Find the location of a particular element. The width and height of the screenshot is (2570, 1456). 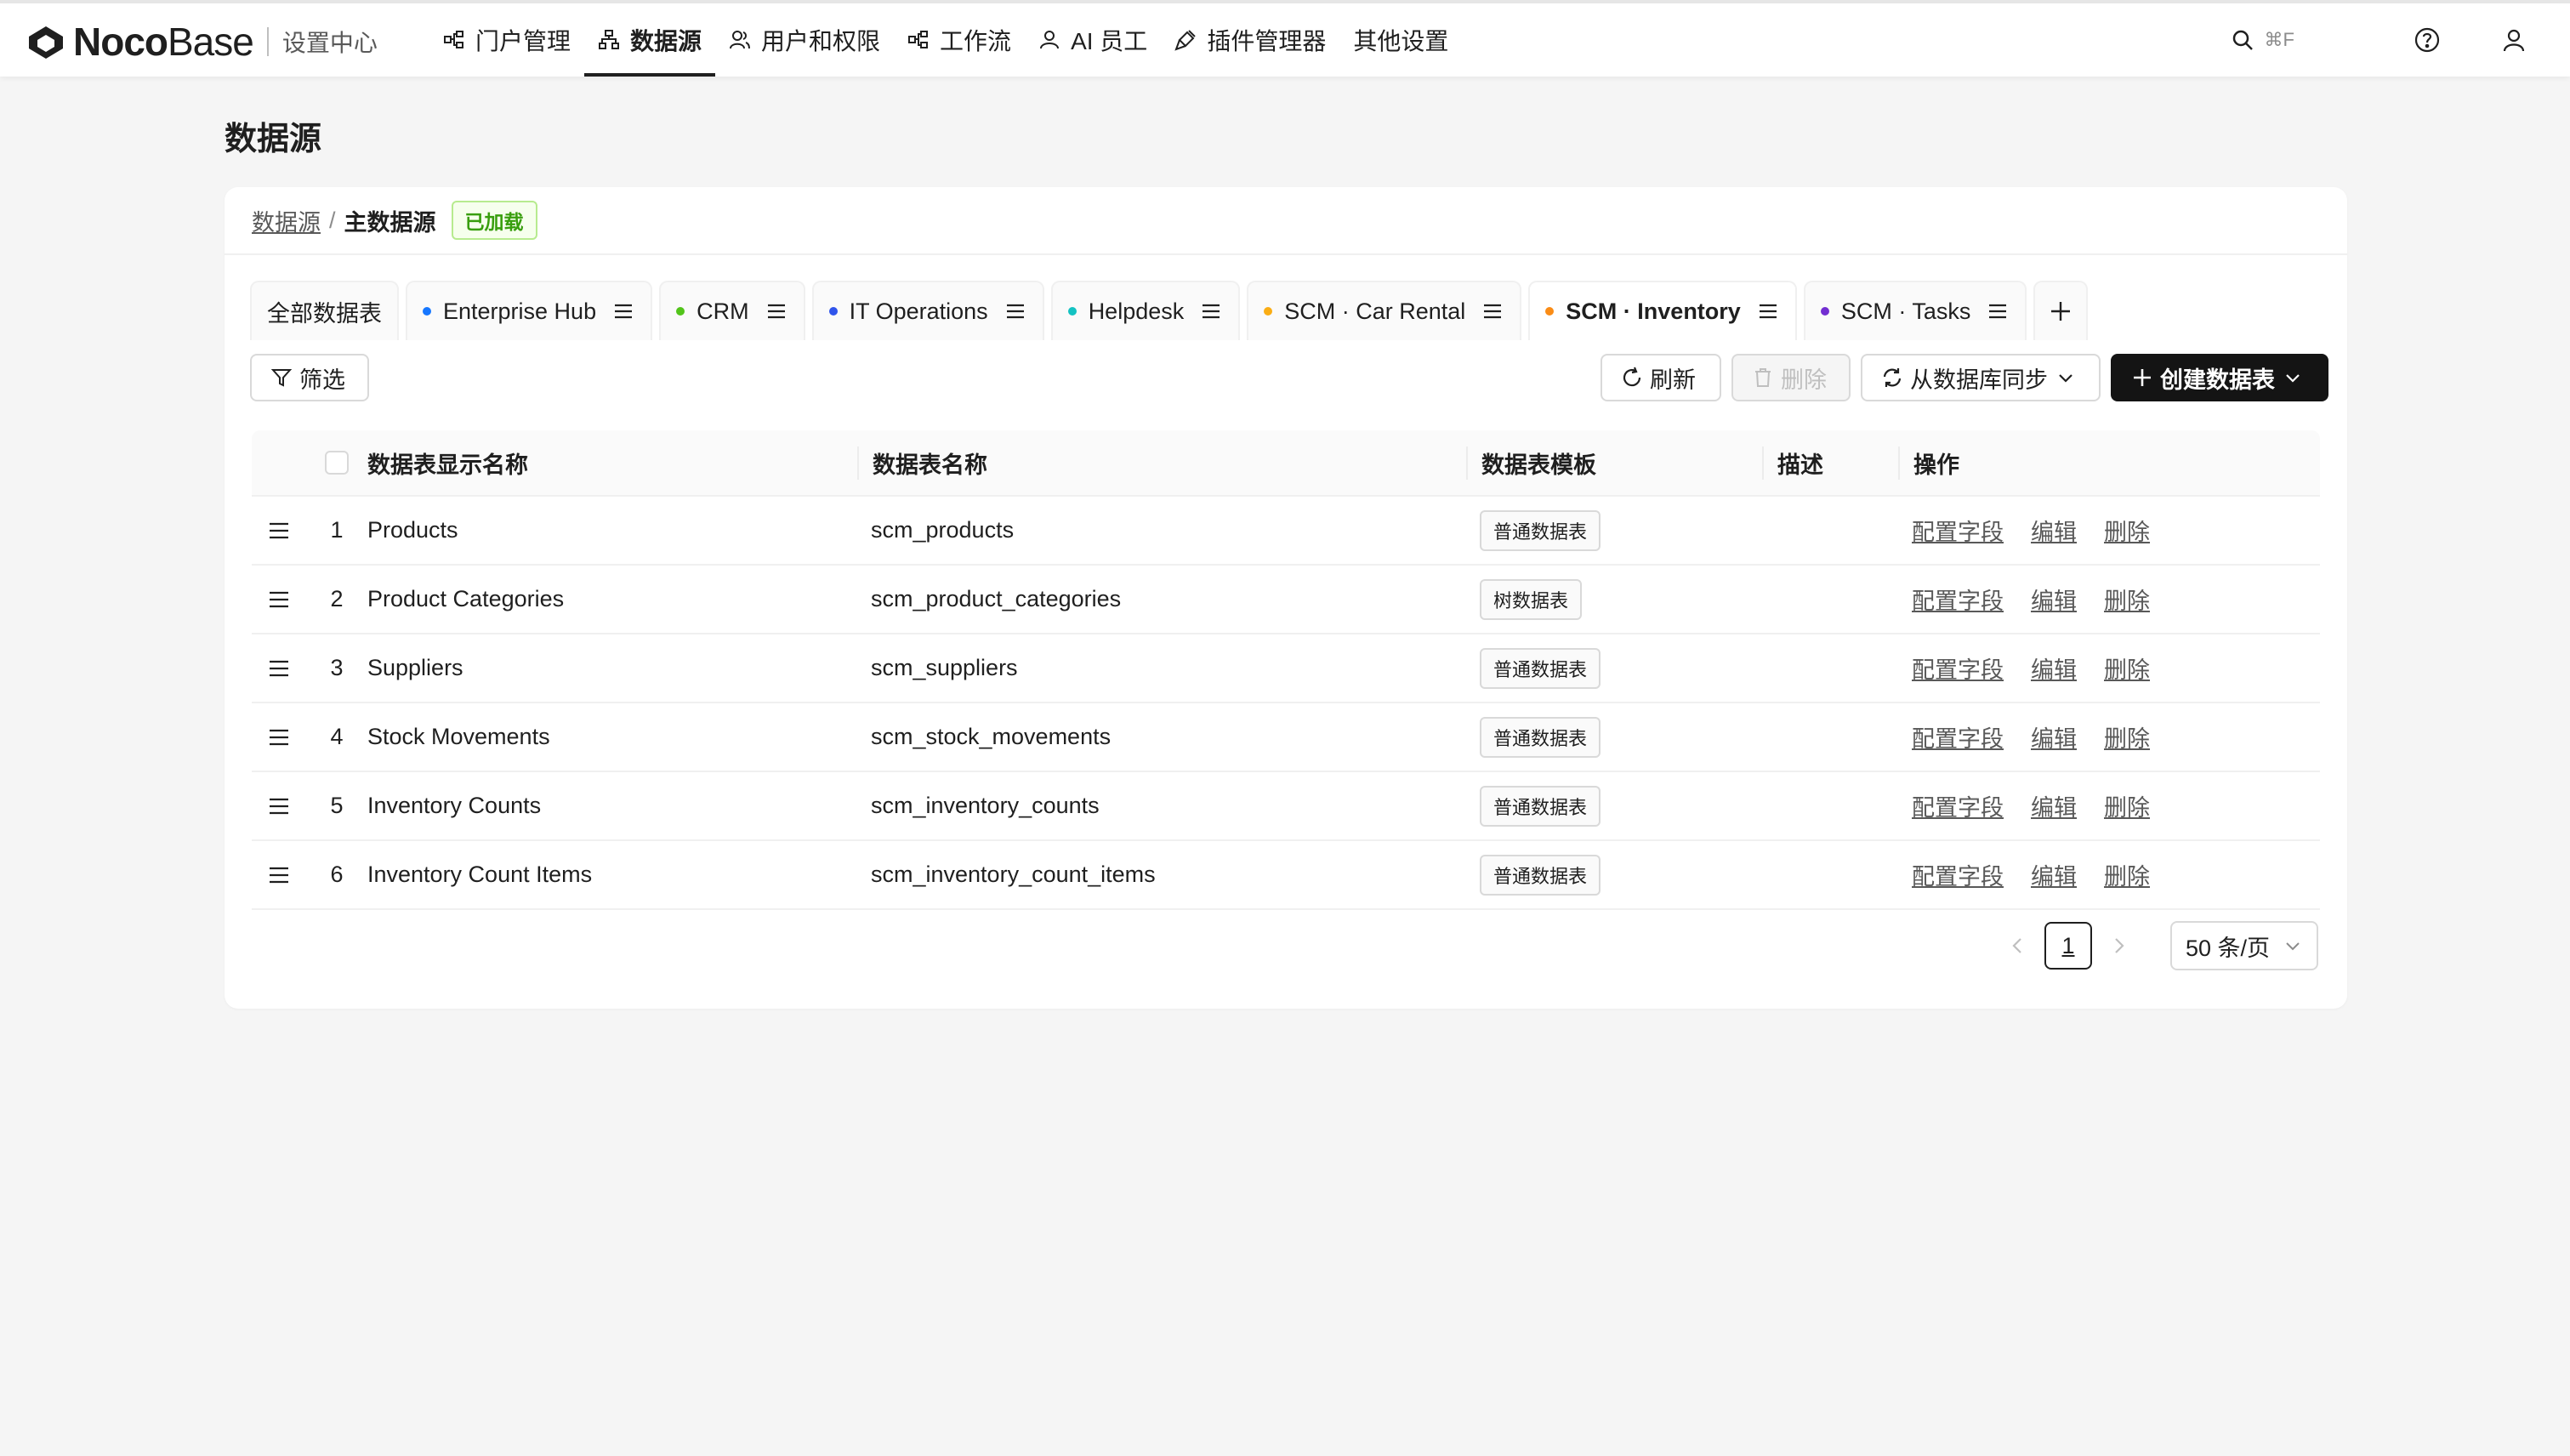

tab-it-operations: IT Operations is located at coordinates (928, 310).